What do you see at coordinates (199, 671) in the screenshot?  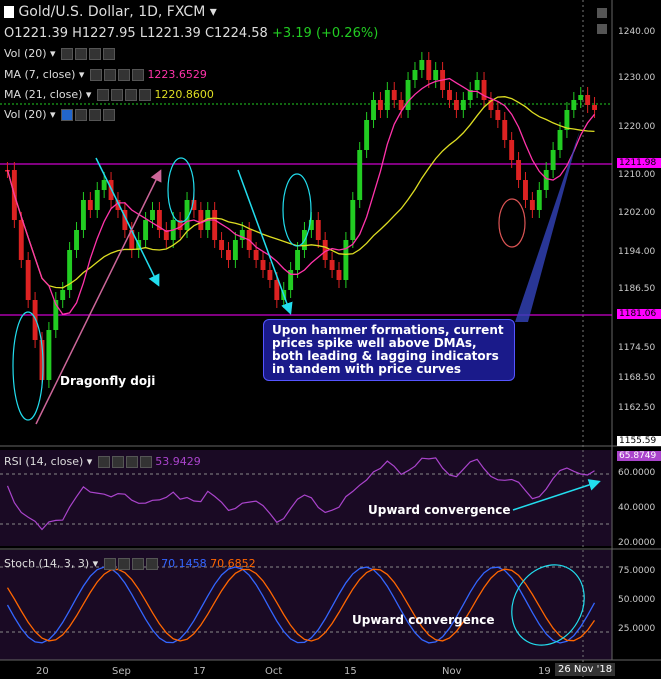 I see `x-tick: 17` at bounding box center [199, 671].